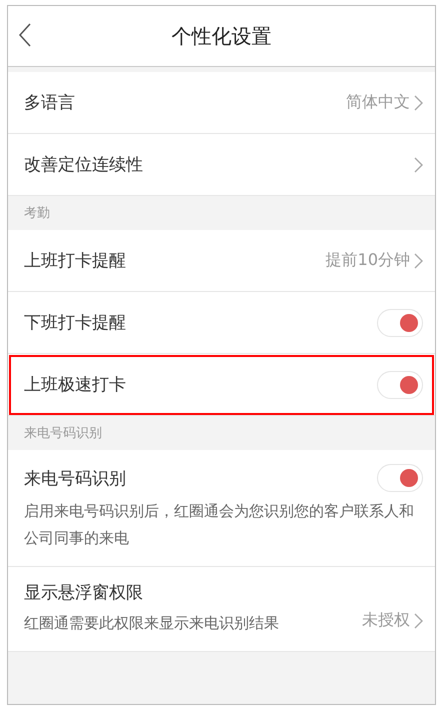  Describe the element at coordinates (386, 620) in the screenshot. I see `setting-value: 未授权` at that location.